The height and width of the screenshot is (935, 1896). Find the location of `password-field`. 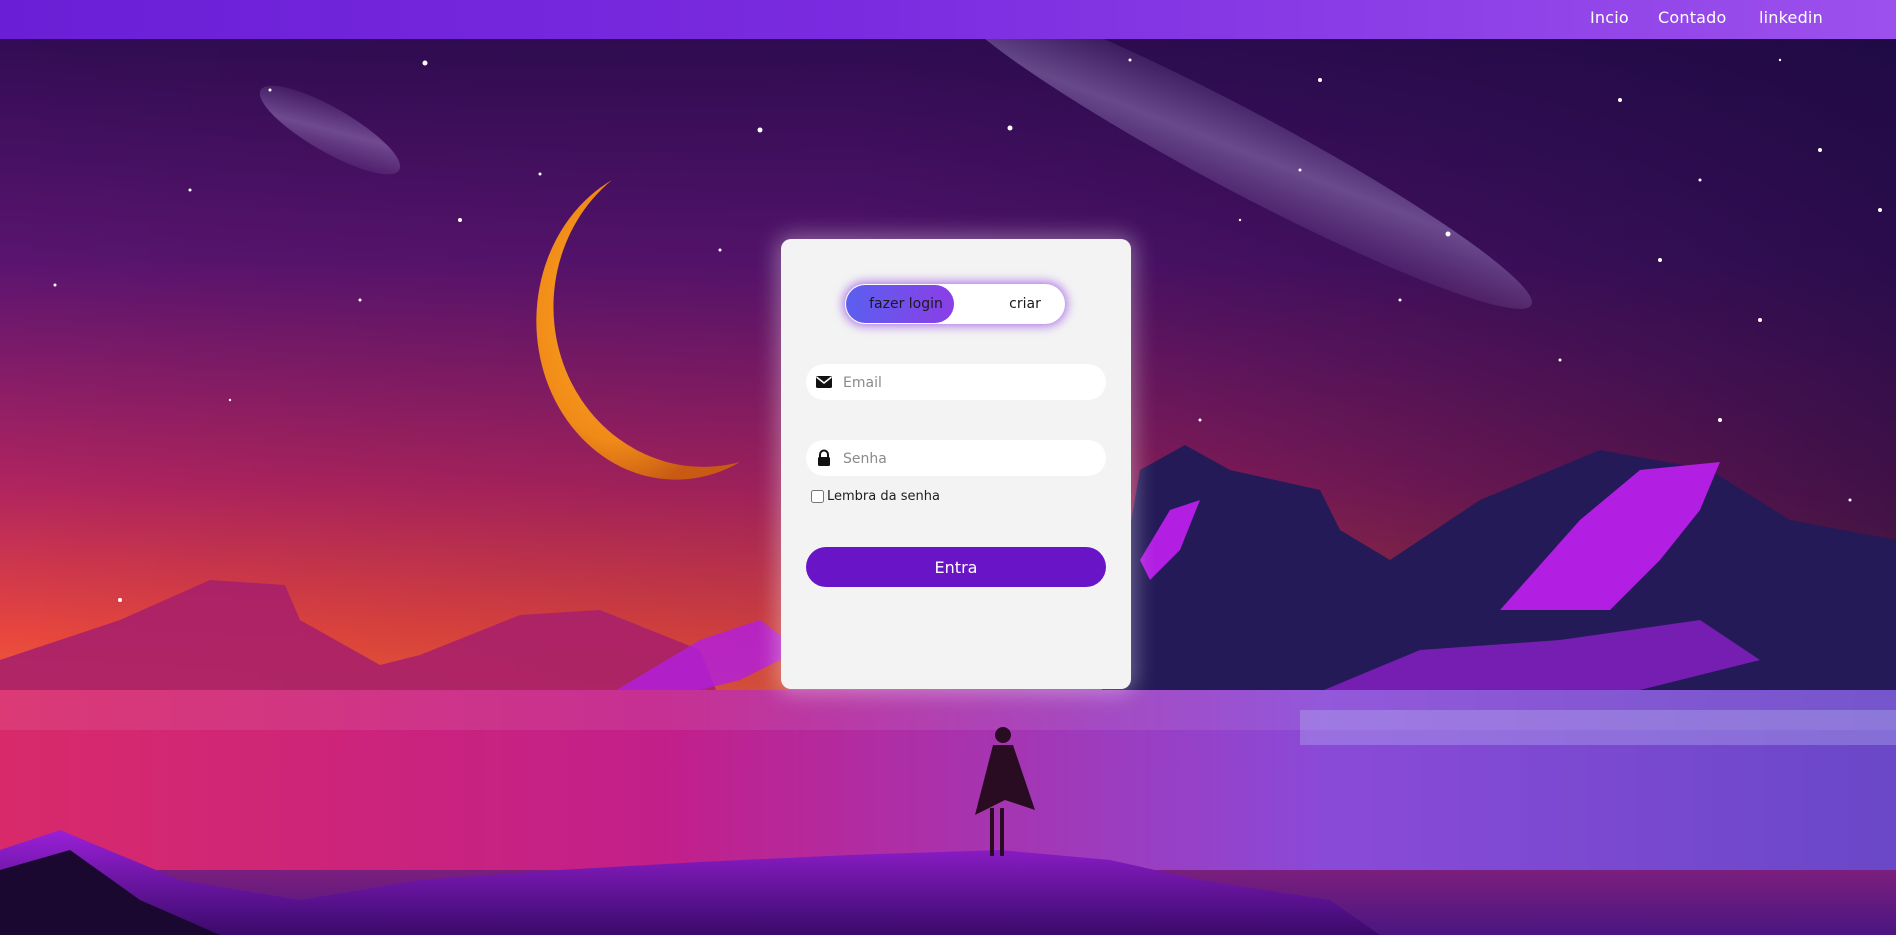

password-field is located at coordinates (956, 459).